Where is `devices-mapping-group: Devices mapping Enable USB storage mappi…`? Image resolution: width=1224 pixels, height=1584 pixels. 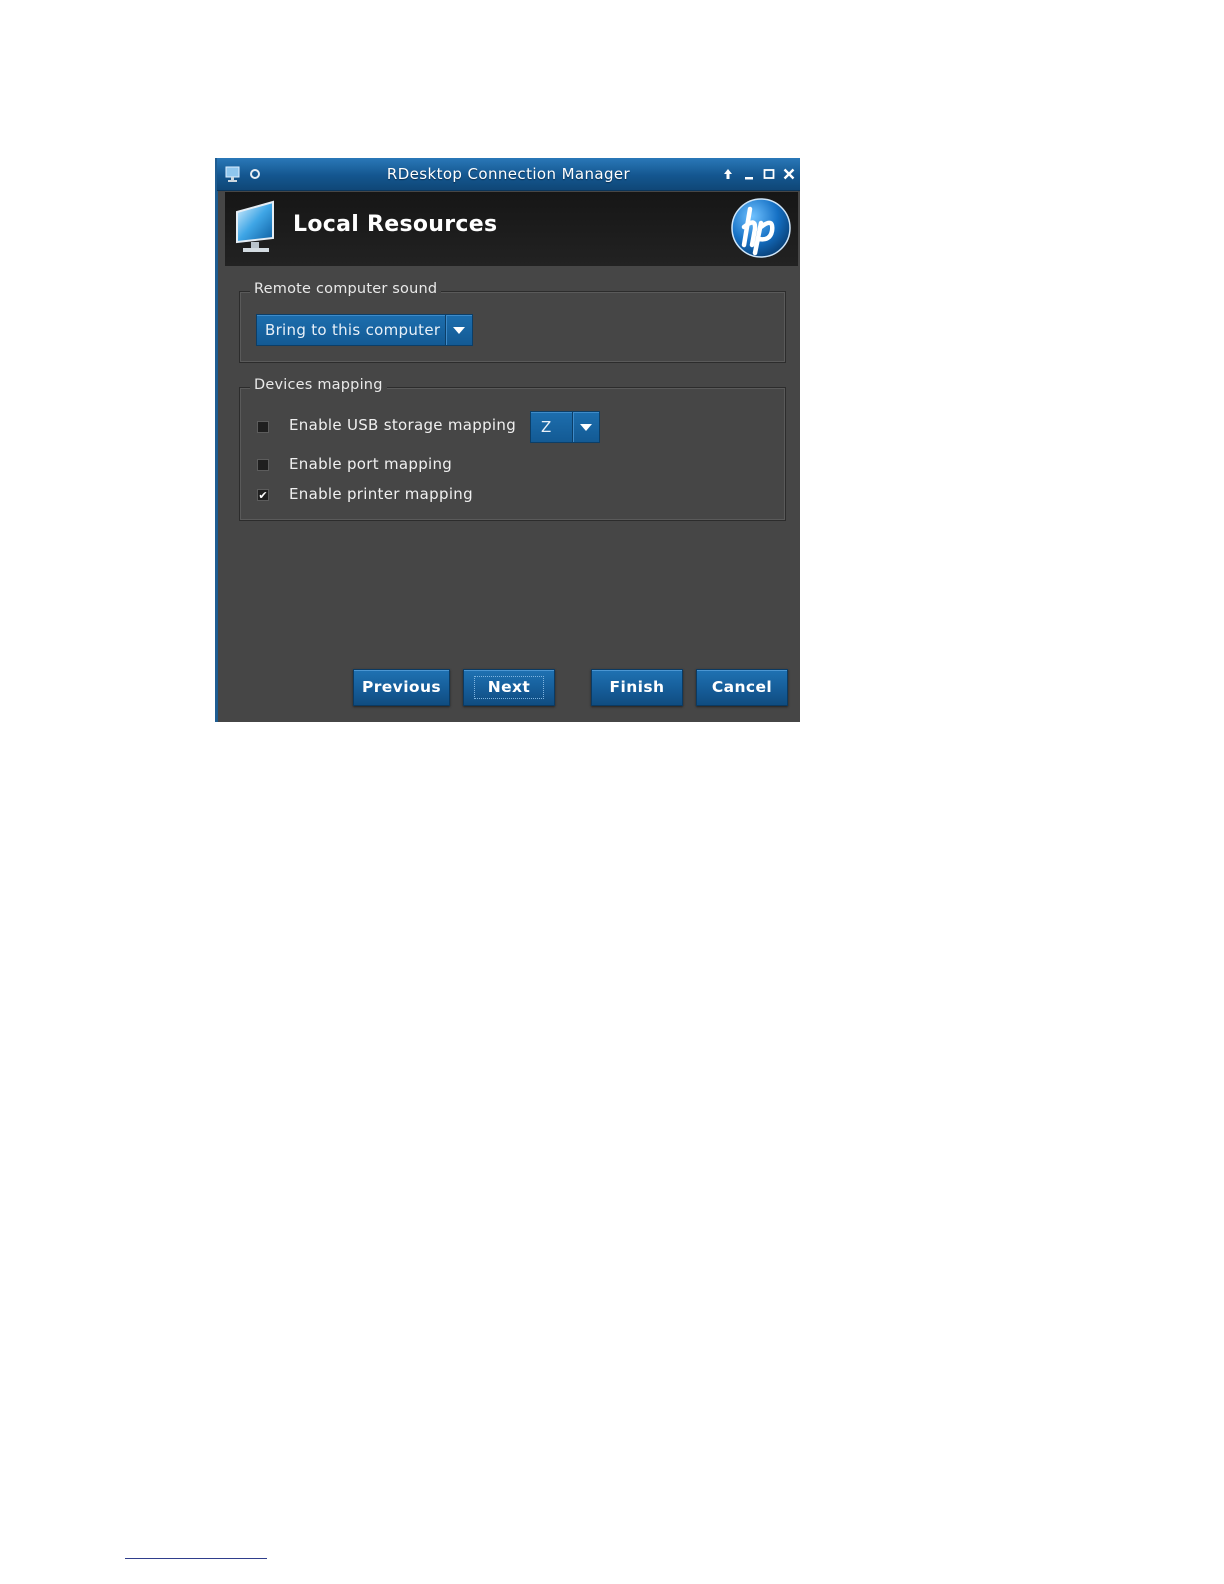 devices-mapping-group: Devices mapping Enable USB storage mappi… is located at coordinates (512, 449).